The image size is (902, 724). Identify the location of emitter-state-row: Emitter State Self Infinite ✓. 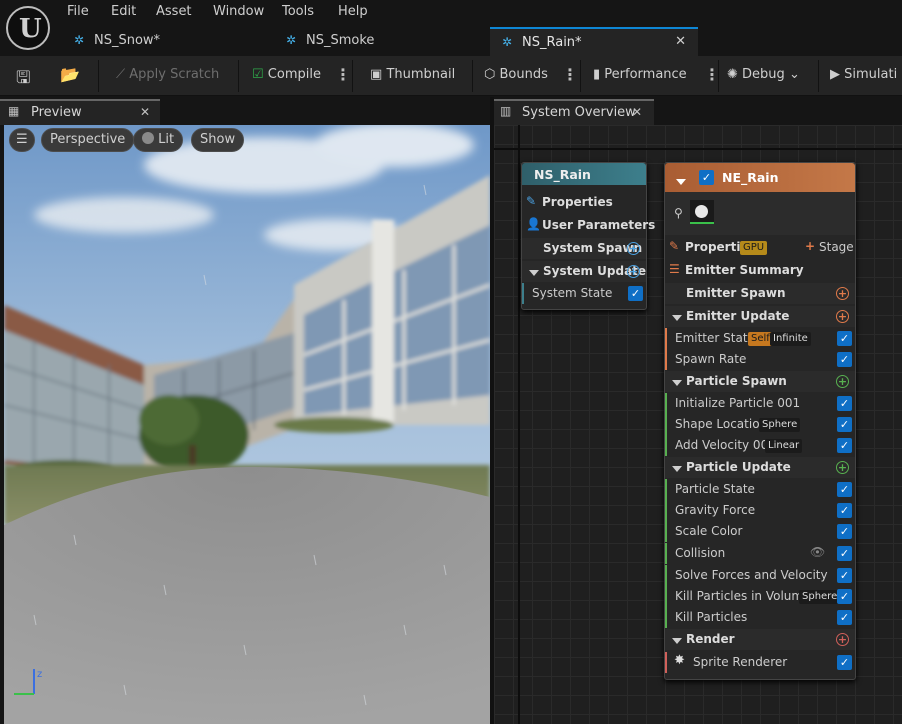
(760, 338).